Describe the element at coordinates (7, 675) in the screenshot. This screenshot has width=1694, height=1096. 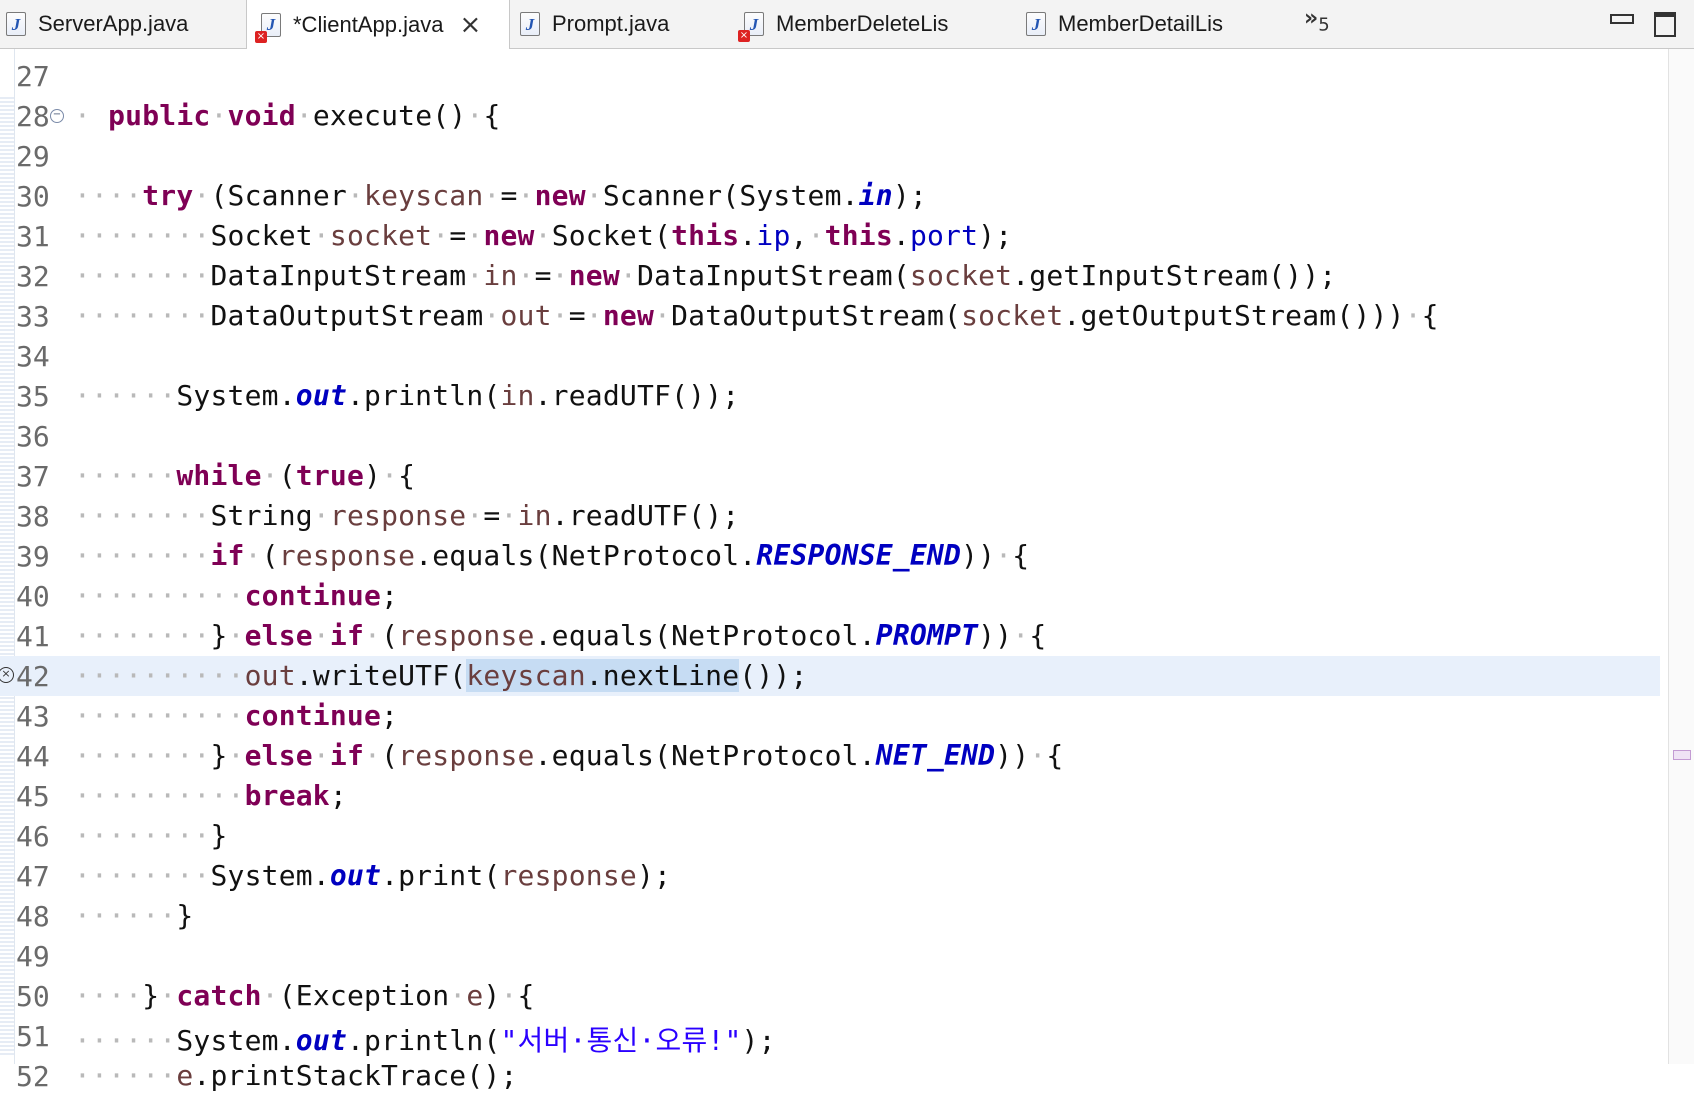
I see `error-marker-icon: ×` at that location.